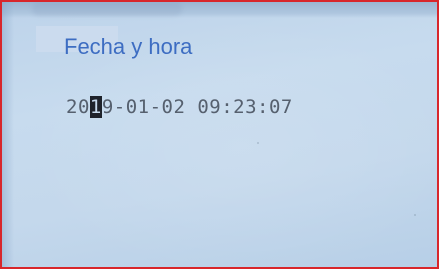 Image resolution: width=439 pixels, height=269 pixels. I want to click on screen-edge-shadow, so click(8, 134).